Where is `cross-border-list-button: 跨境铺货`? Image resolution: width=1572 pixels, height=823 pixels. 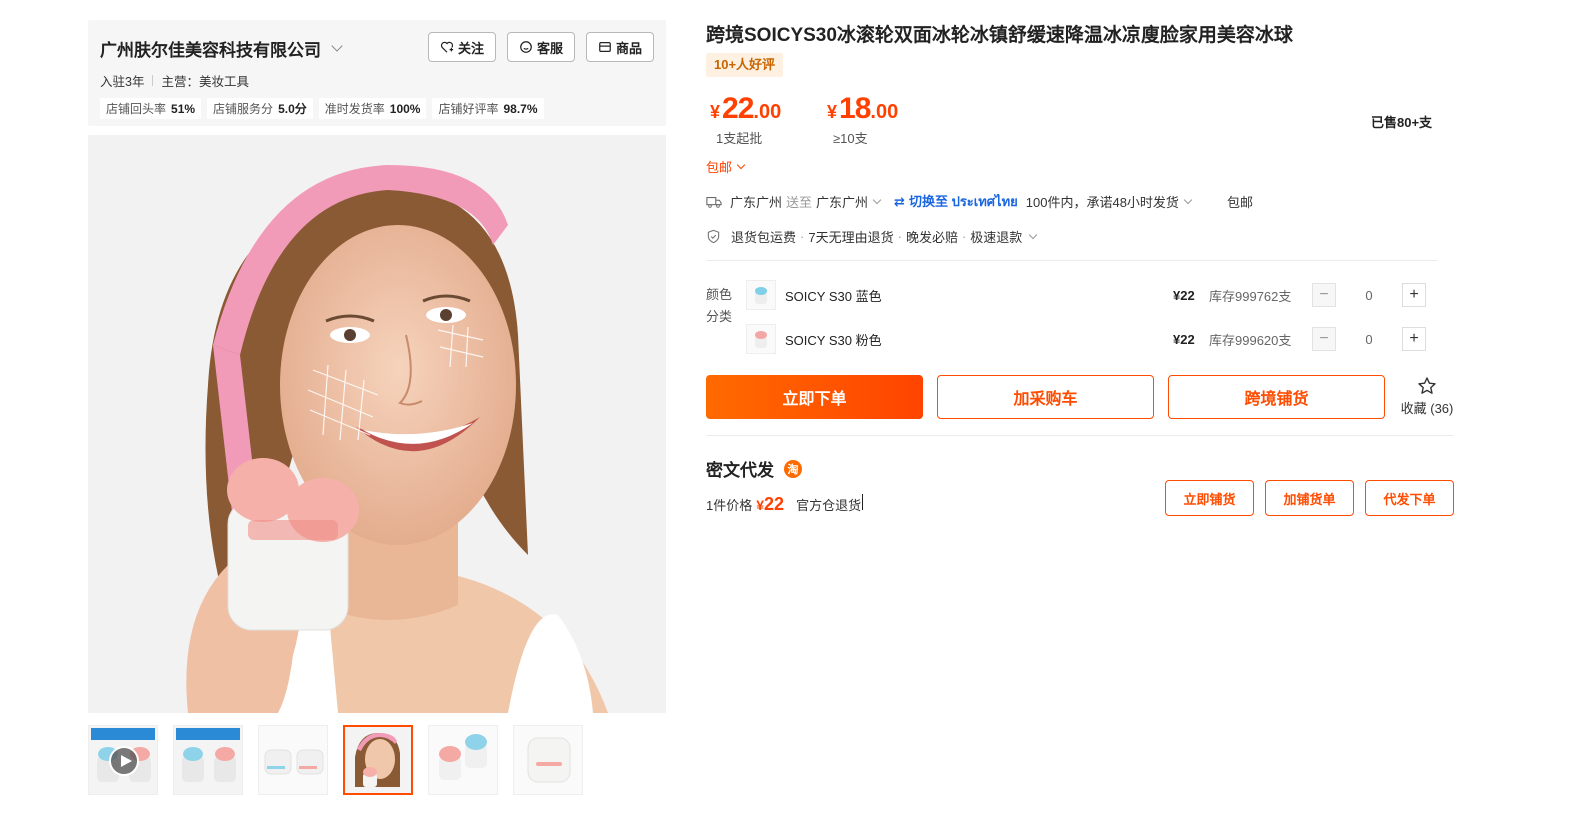 cross-border-list-button: 跨境铺货 is located at coordinates (1276, 397).